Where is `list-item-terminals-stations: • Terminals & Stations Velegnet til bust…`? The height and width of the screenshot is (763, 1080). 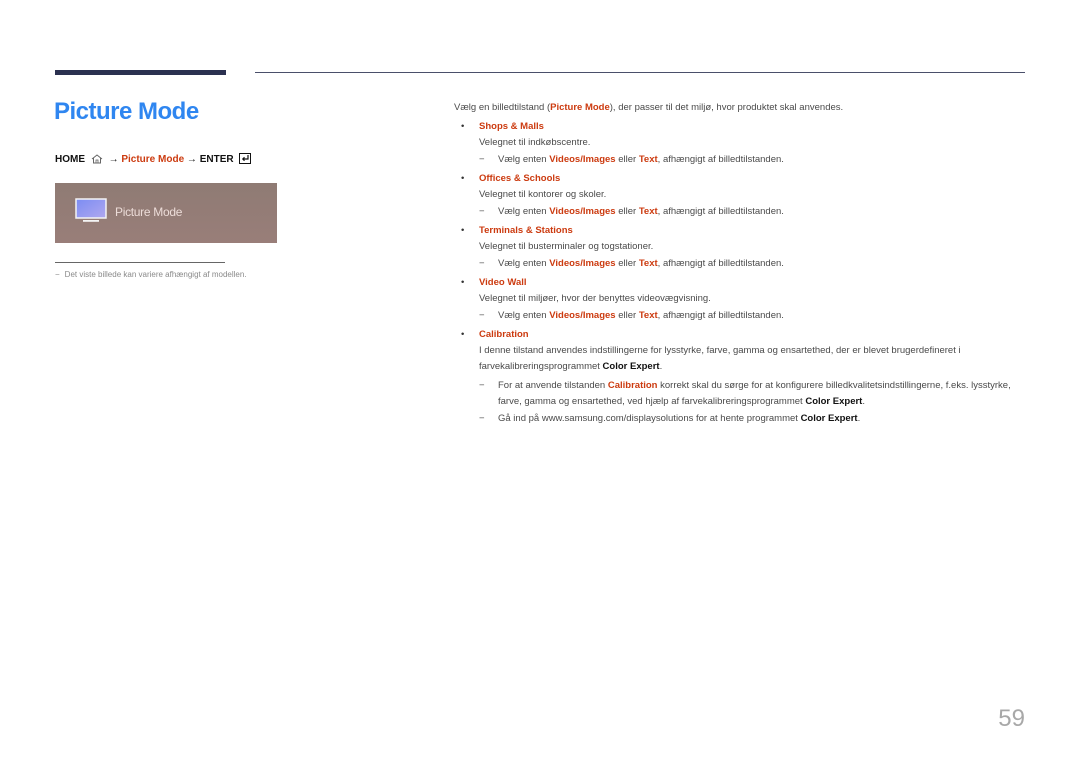
list-item-terminals-stations: • Terminals & Stations Velegnet til bust… is located at coordinates (744, 247).